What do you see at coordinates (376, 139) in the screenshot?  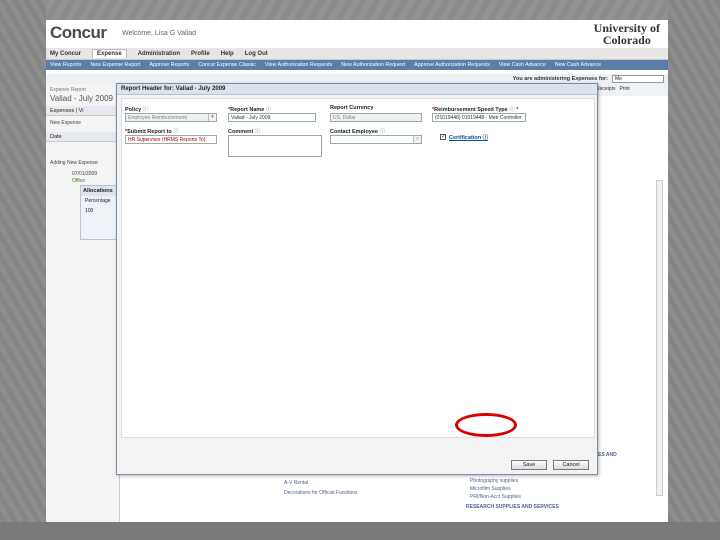 I see `contact-employee-input: ○` at bounding box center [376, 139].